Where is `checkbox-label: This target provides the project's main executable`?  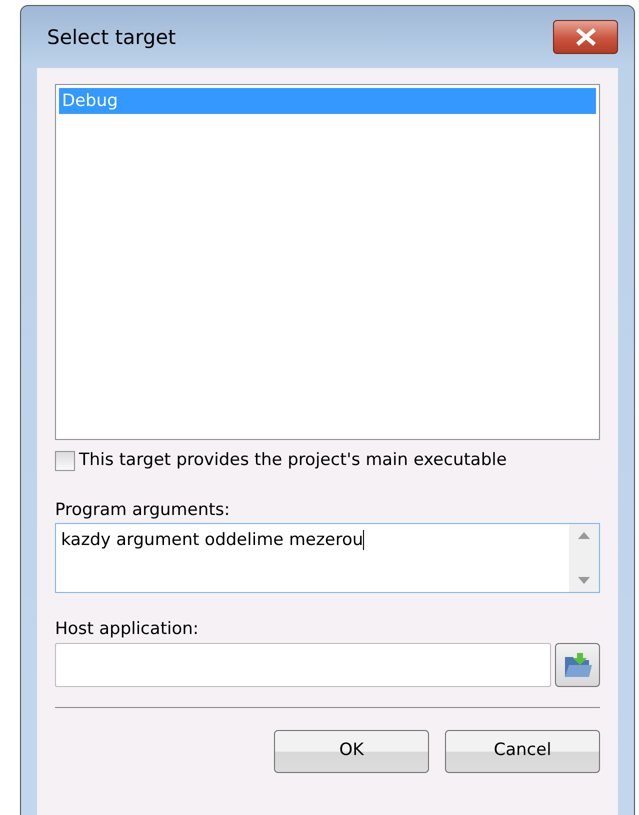
checkbox-label: This target provides the project's main executable is located at coordinates (293, 460).